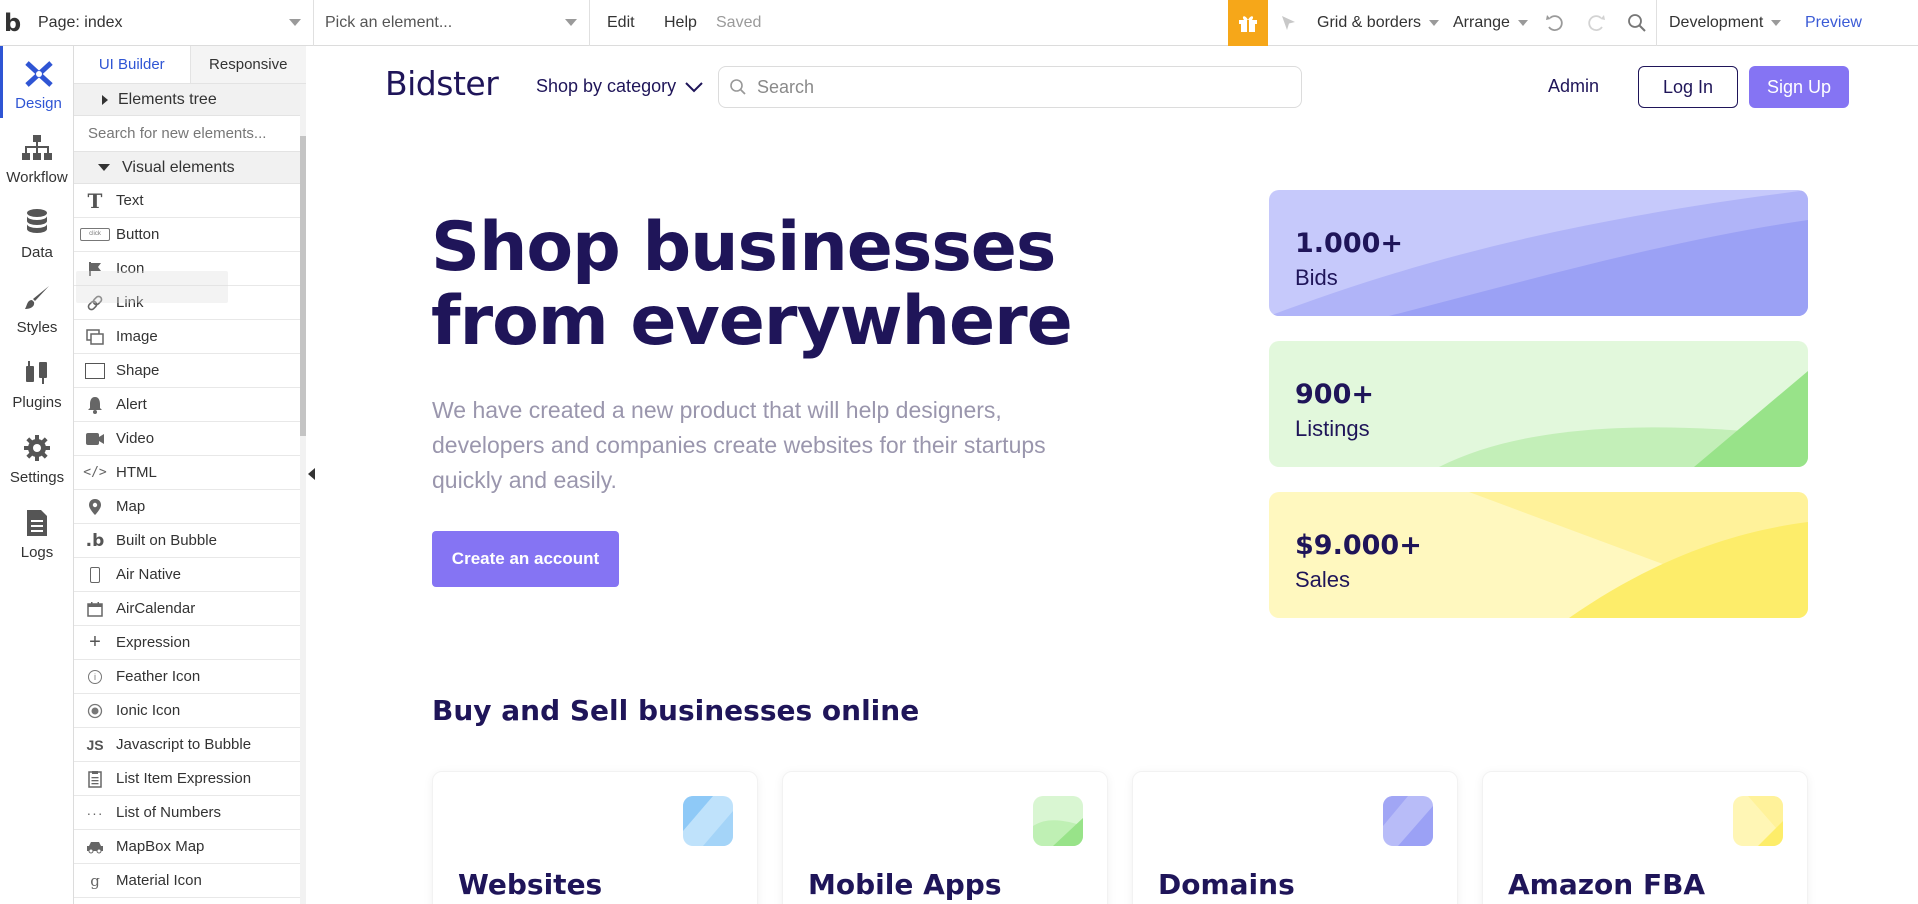 This screenshot has height=904, width=1918. Describe the element at coordinates (16, 23) in the screenshot. I see `bubble-logo: b` at that location.